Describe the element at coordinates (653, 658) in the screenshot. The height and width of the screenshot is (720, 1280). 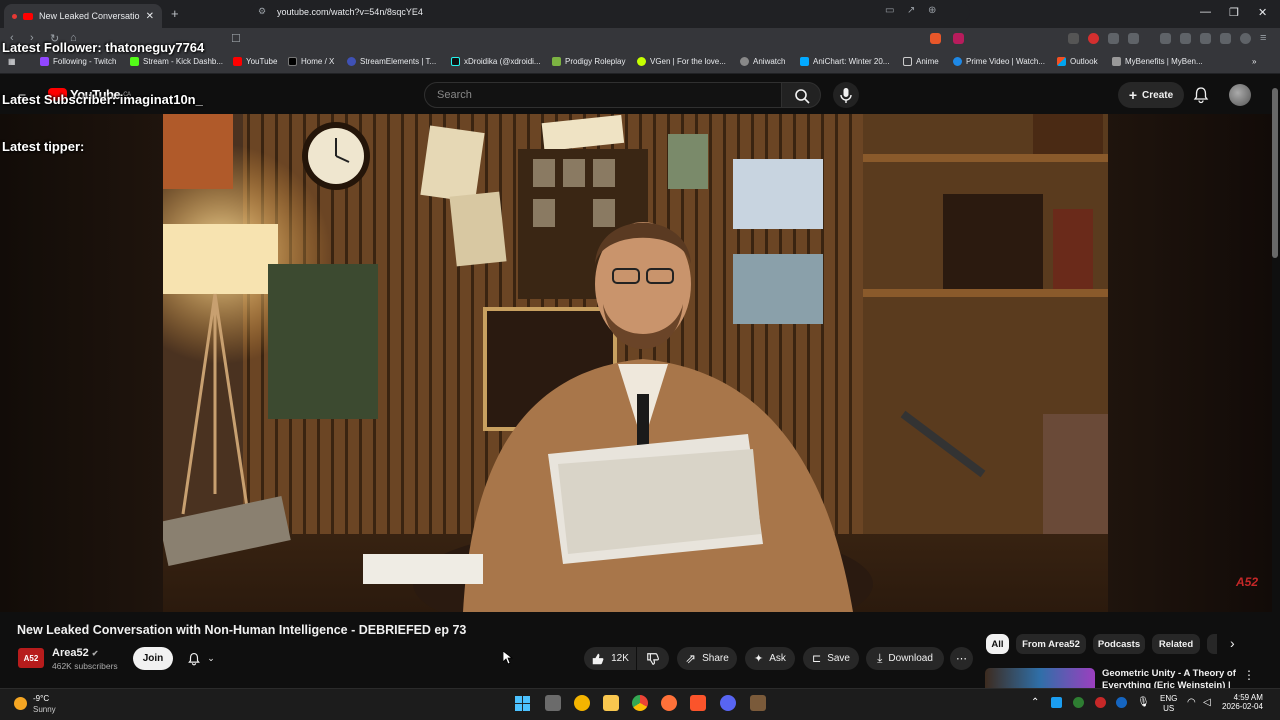
I see `dislike-button` at that location.